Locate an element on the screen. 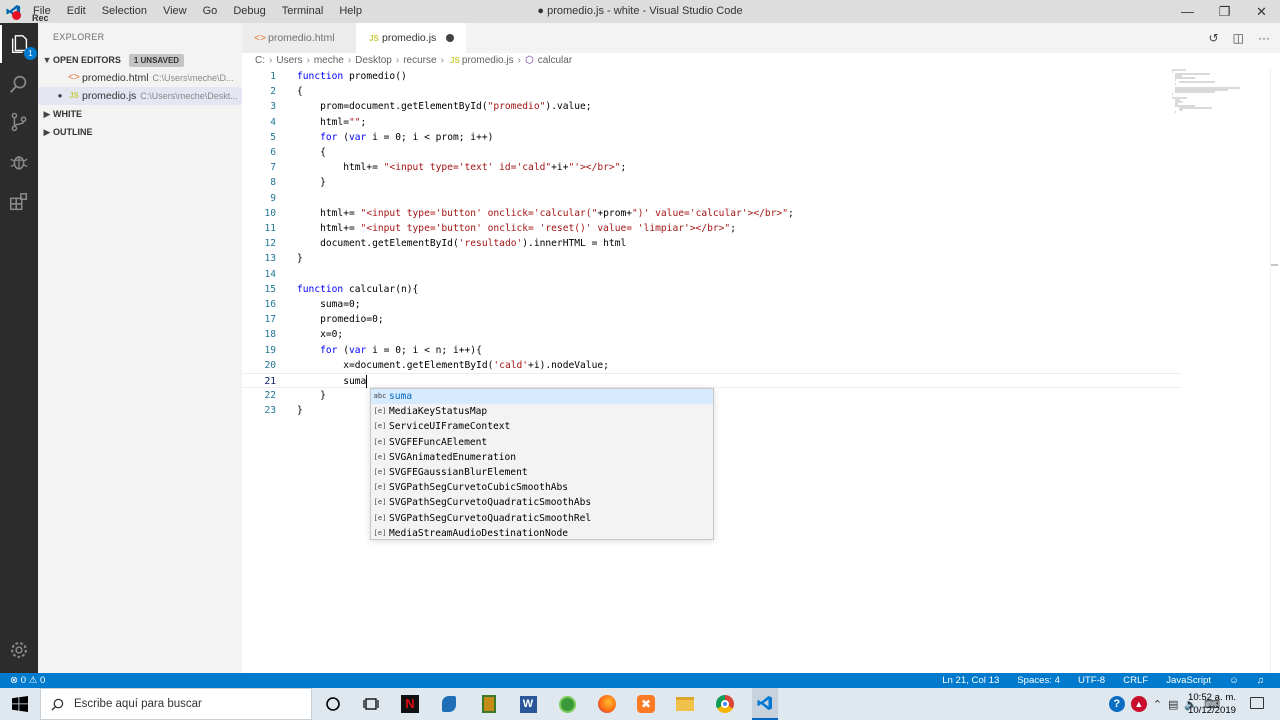 The width and height of the screenshot is (1280, 720). restore-button: ❐ is located at coordinates (1224, 11).